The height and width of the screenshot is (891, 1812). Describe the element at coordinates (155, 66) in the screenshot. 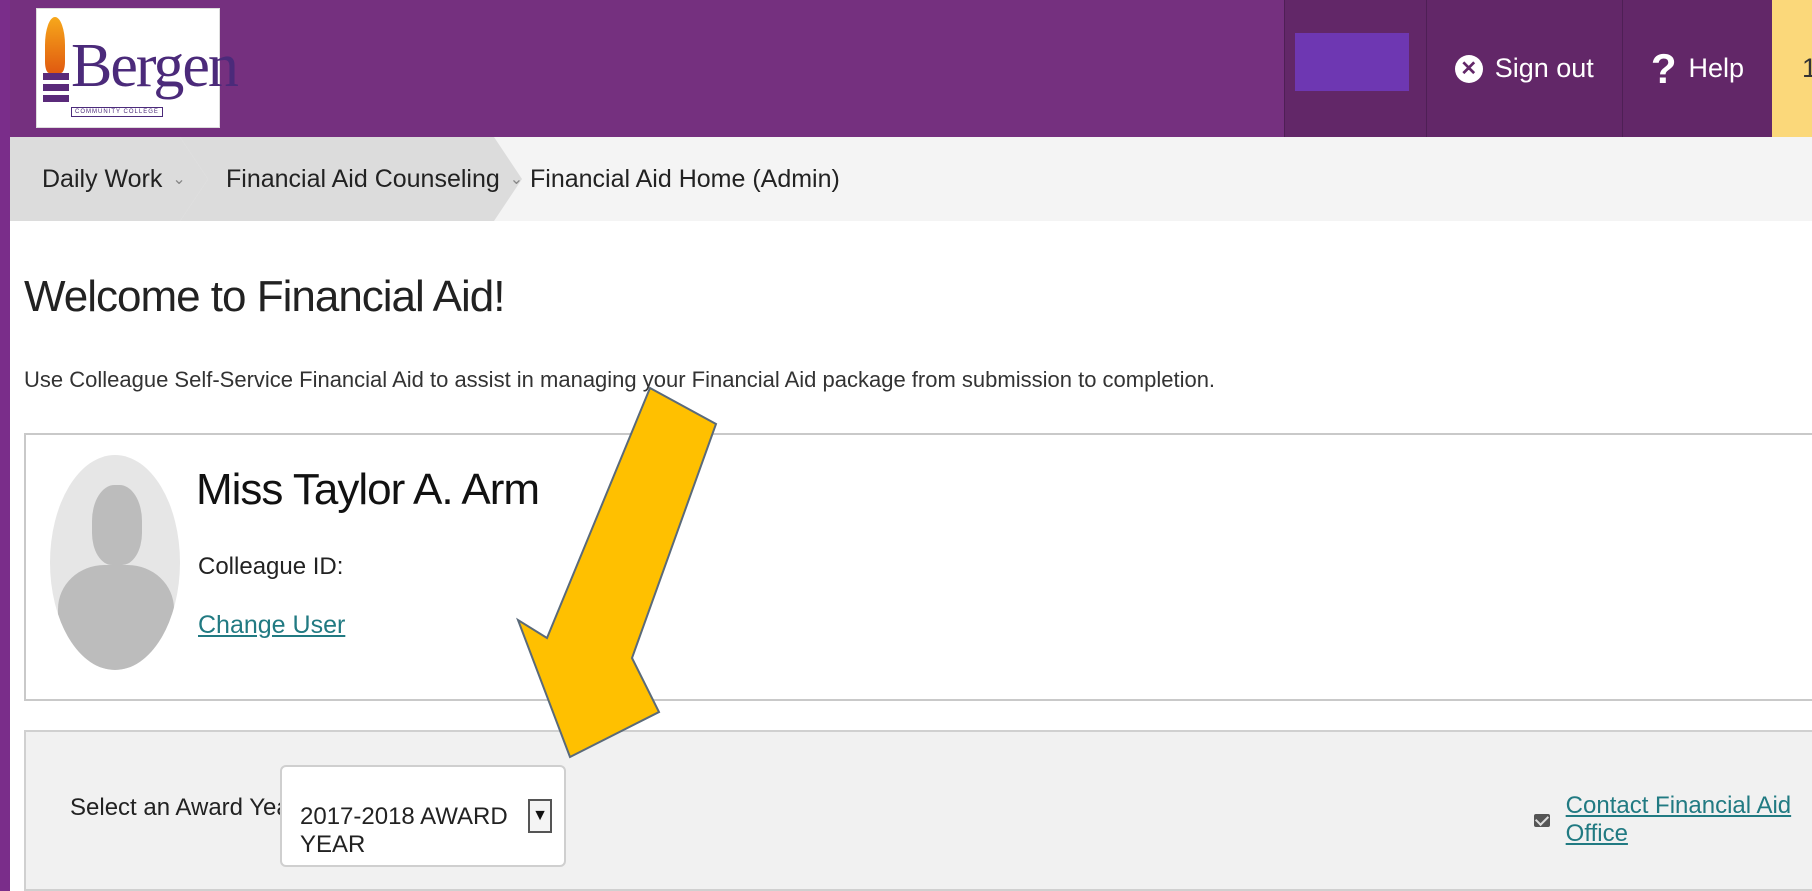

I see `logo-wordmark: Bergen` at that location.